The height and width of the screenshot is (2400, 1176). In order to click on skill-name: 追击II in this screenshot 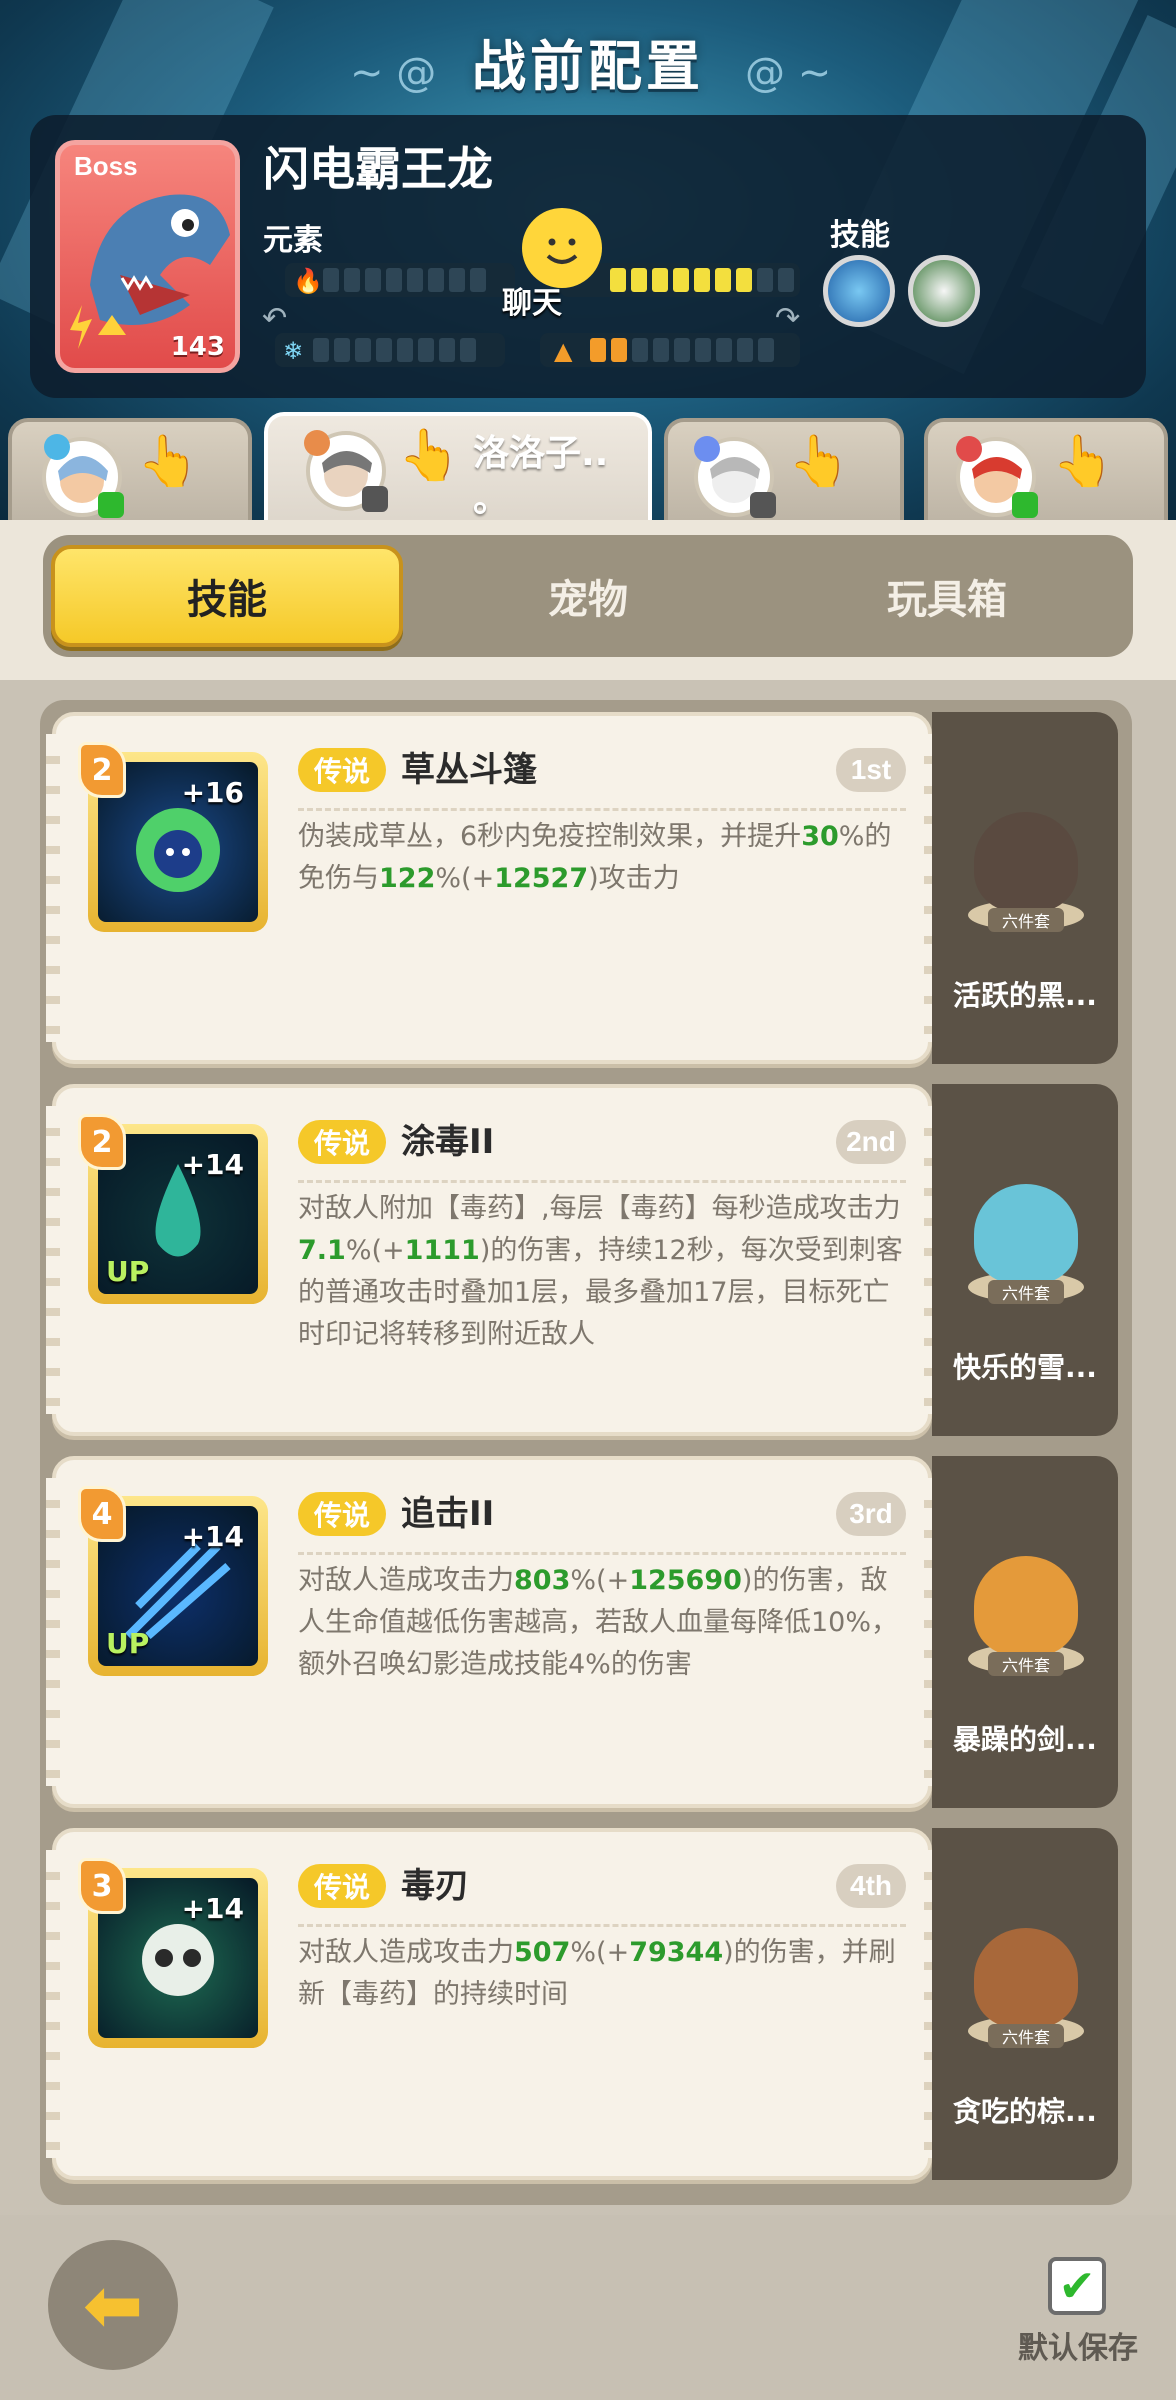, I will do `click(448, 1514)`.